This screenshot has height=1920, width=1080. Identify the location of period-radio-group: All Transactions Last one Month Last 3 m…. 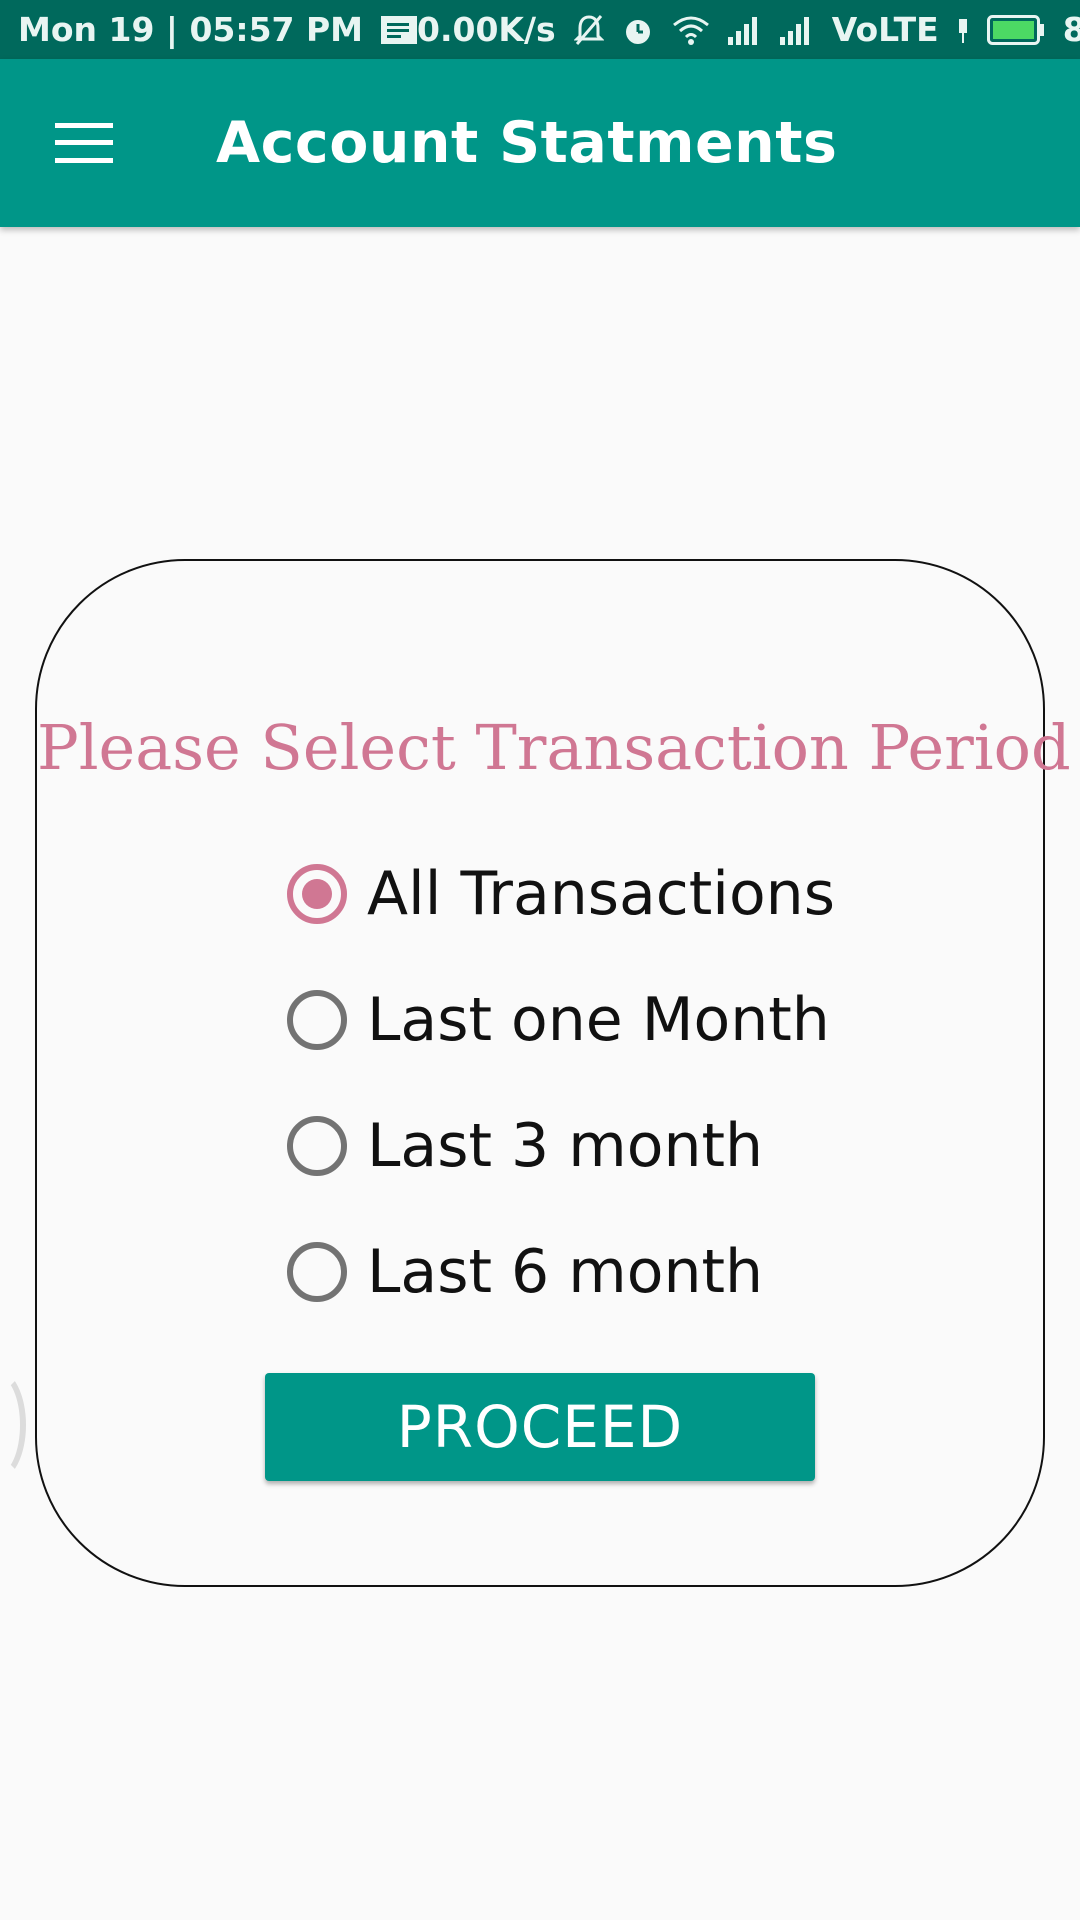
(561, 1083).